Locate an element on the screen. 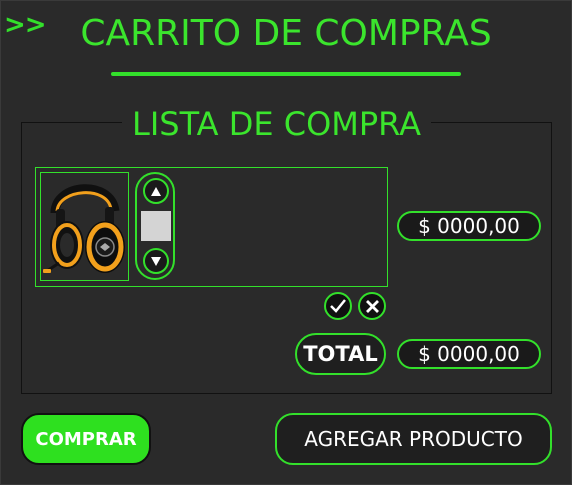 Image resolution: width=572 pixels, height=485 pixels. triangle-up-icon is located at coordinates (156, 191).